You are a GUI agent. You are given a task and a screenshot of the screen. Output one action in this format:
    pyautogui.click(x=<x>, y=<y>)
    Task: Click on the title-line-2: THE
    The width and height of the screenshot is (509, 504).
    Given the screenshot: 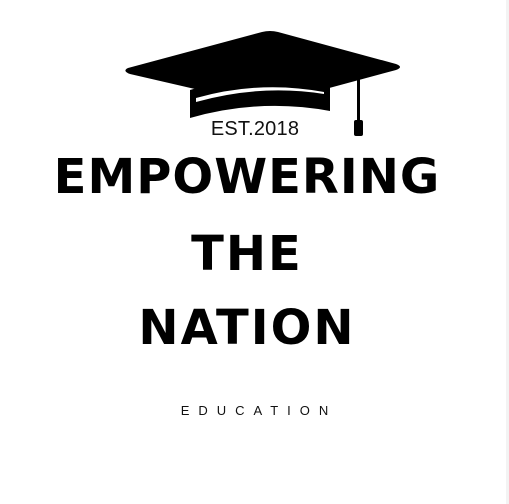 What is the action you would take?
    pyautogui.click(x=247, y=254)
    